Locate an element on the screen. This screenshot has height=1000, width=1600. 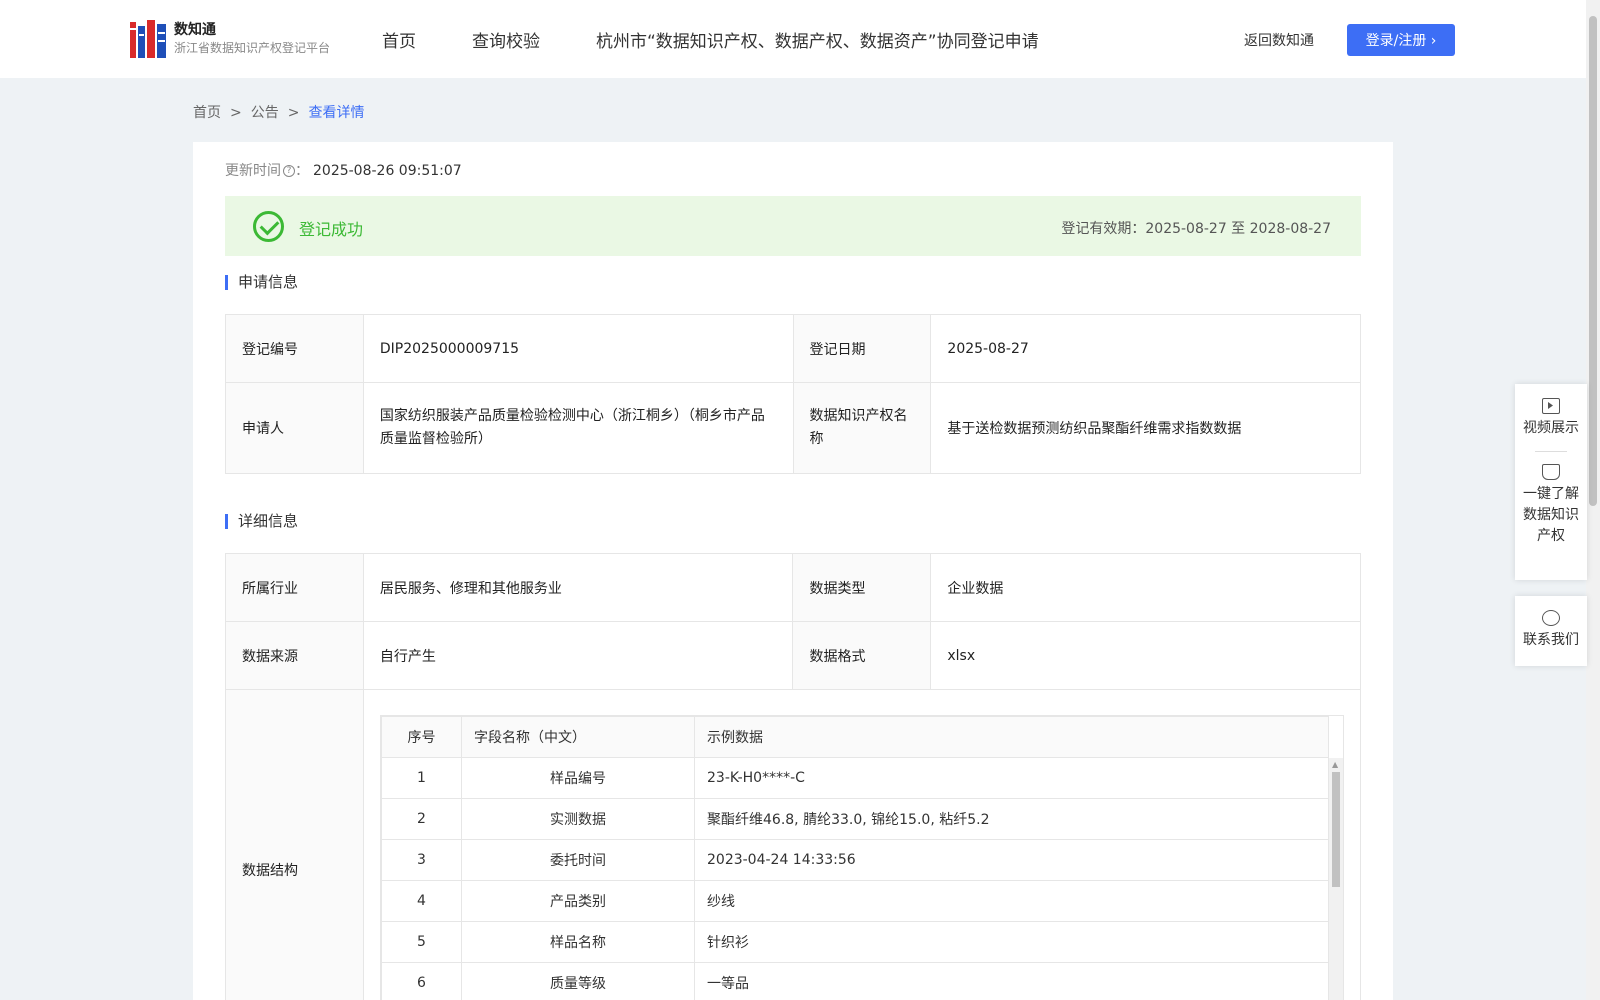
contact-label: 联系我们 is located at coordinates (1551, 640).